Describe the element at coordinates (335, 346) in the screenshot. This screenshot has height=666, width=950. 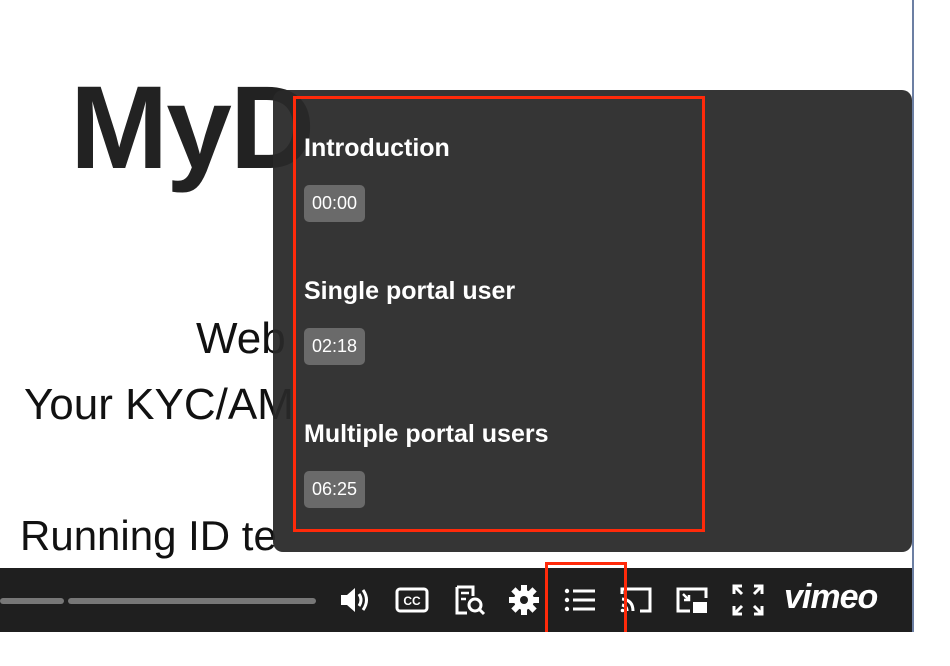
I see `chapter-timestamp: 02:18` at that location.